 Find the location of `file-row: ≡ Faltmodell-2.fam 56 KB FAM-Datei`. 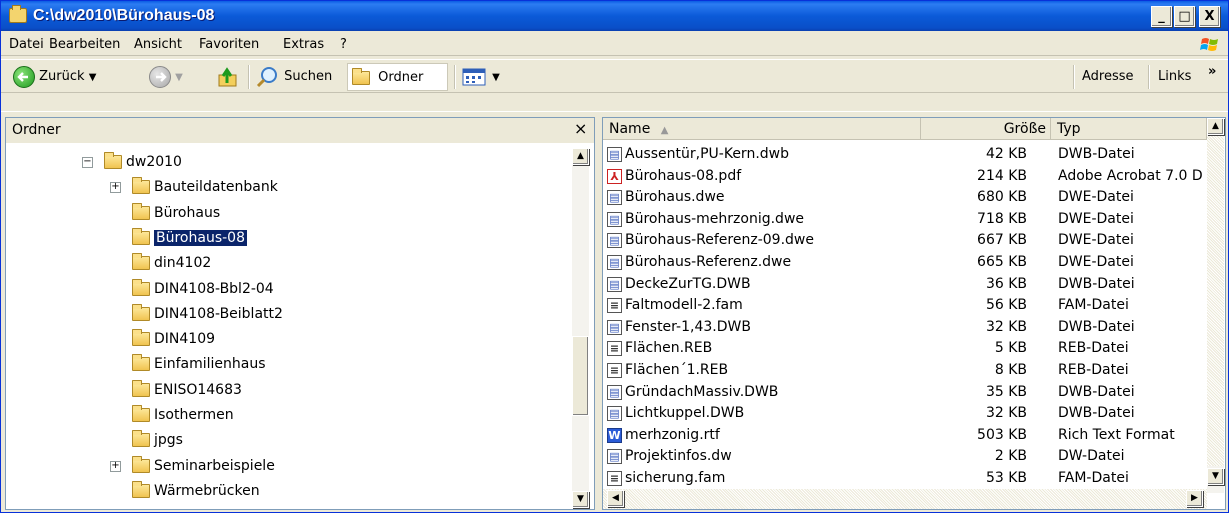

file-row: ≡ Faltmodell-2.fam 56 KB FAM-Datei is located at coordinates (905, 305).